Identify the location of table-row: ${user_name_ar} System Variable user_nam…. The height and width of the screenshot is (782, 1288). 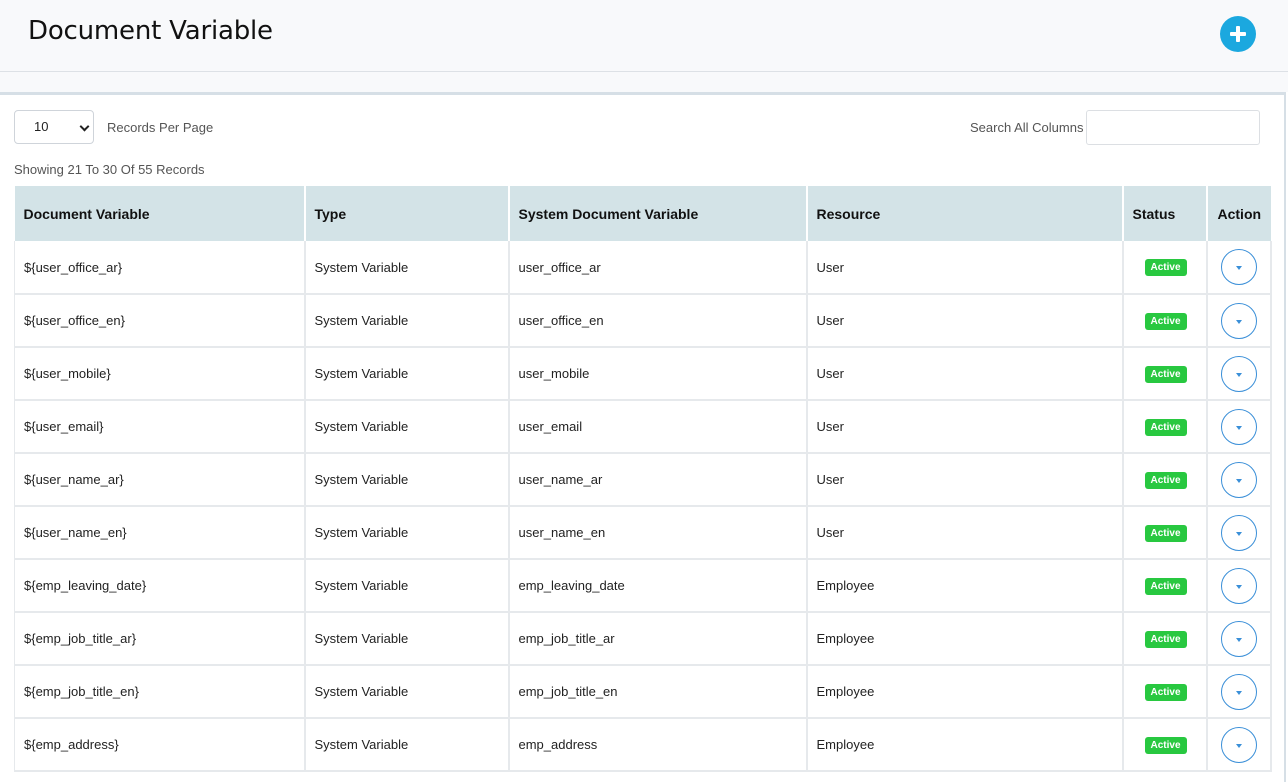
(643, 480).